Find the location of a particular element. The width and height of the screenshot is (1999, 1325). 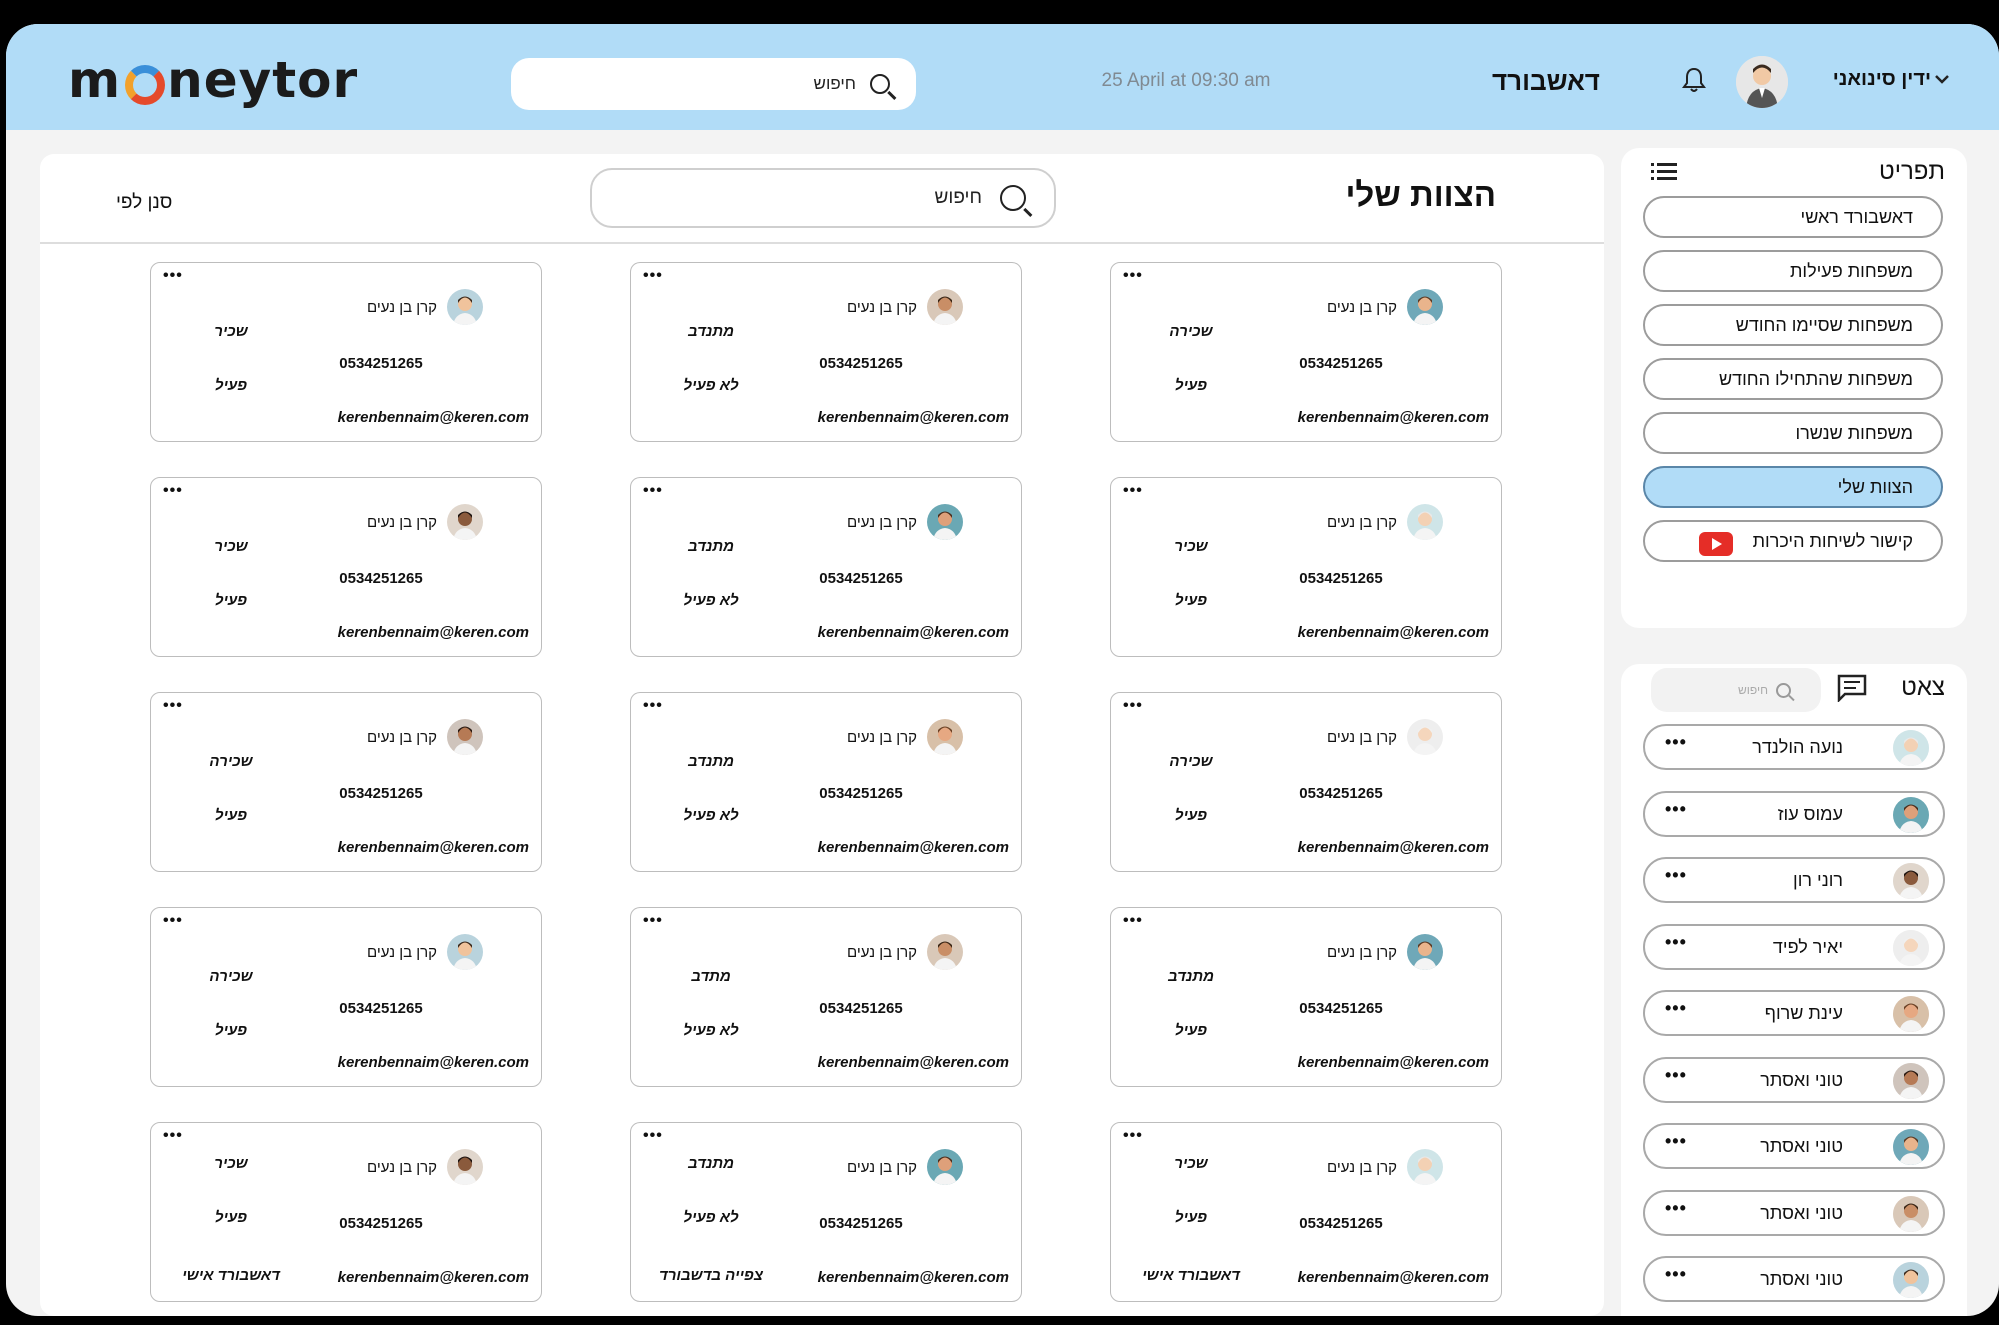

menu-item-label: משפחות שסיימו החודש is located at coordinates (1824, 325).